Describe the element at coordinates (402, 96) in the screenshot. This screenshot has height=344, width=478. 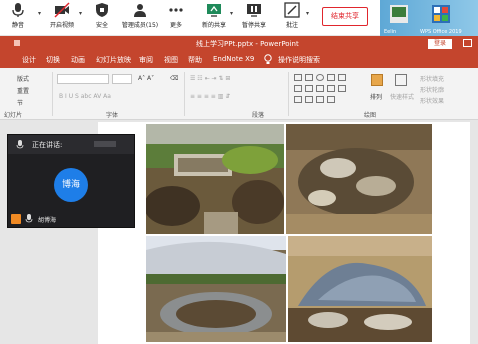
I see `quick-styles-button: 快速样式` at that location.